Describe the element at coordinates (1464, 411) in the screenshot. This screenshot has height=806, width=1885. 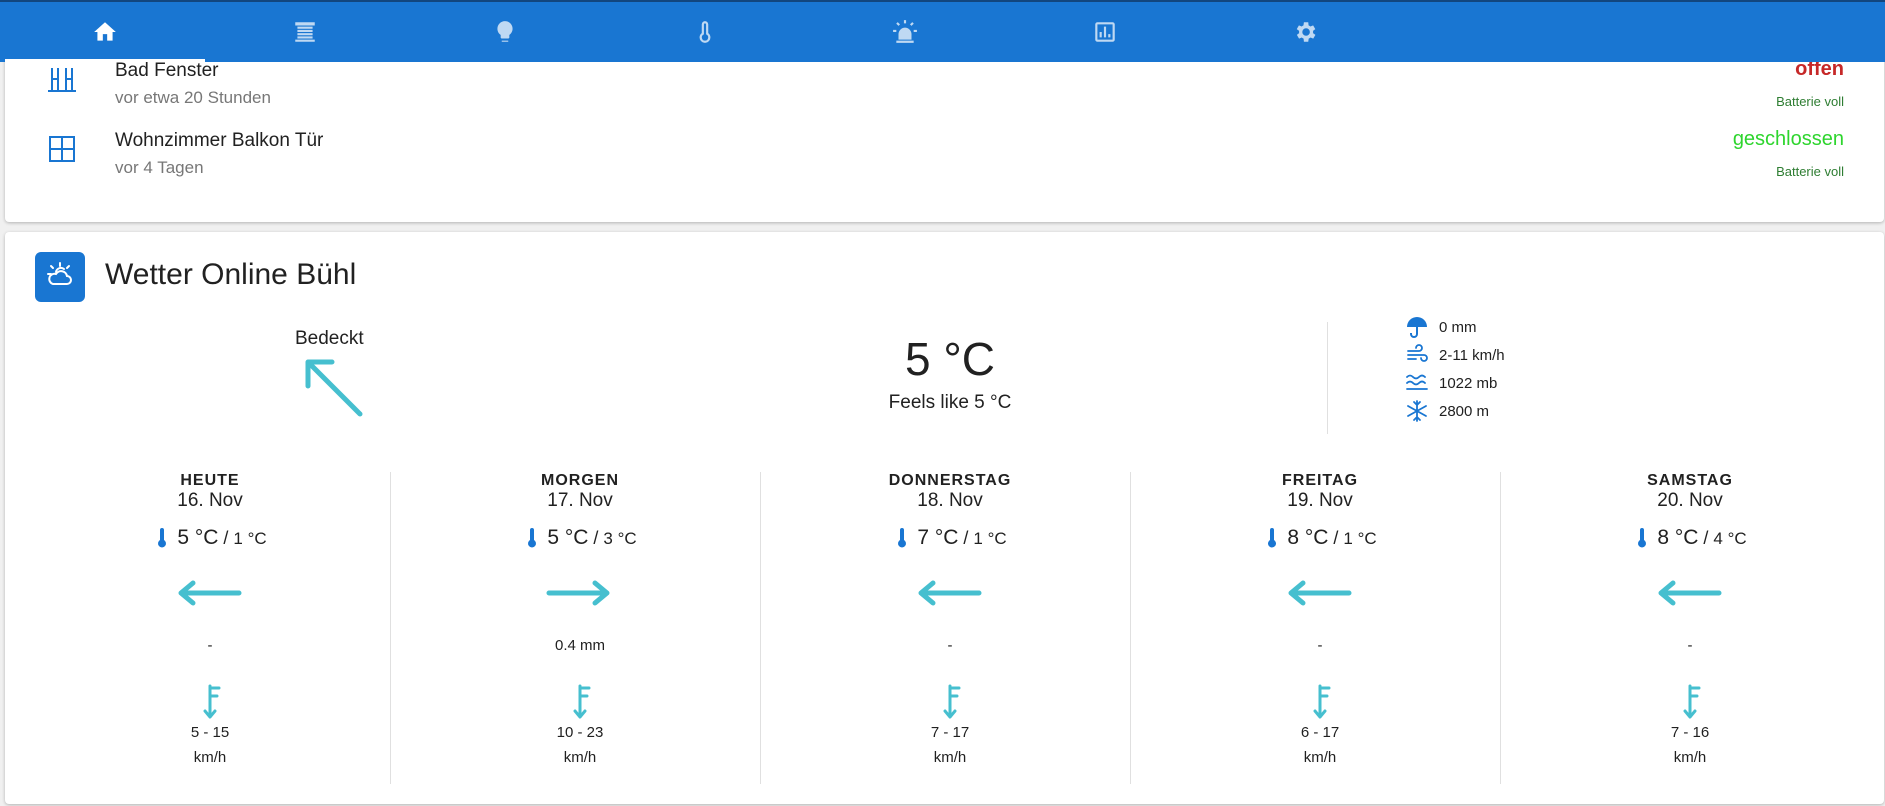
I see `attr-value: 2800 m` at that location.